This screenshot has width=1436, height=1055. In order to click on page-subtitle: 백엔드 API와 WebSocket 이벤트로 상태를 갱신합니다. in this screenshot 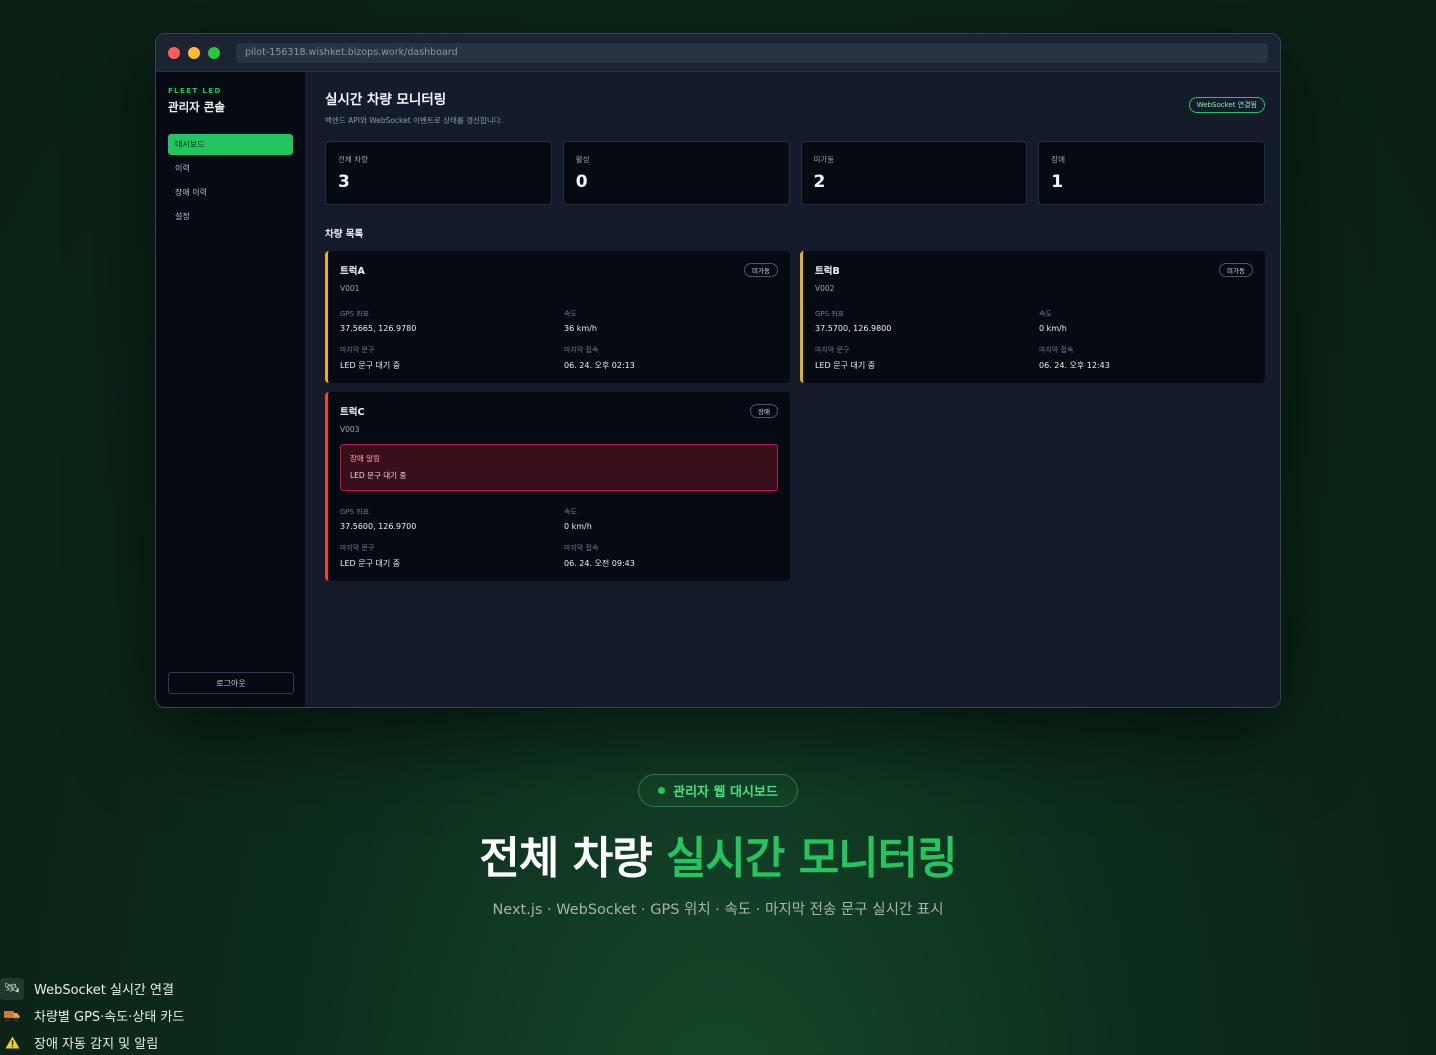, I will do `click(414, 120)`.